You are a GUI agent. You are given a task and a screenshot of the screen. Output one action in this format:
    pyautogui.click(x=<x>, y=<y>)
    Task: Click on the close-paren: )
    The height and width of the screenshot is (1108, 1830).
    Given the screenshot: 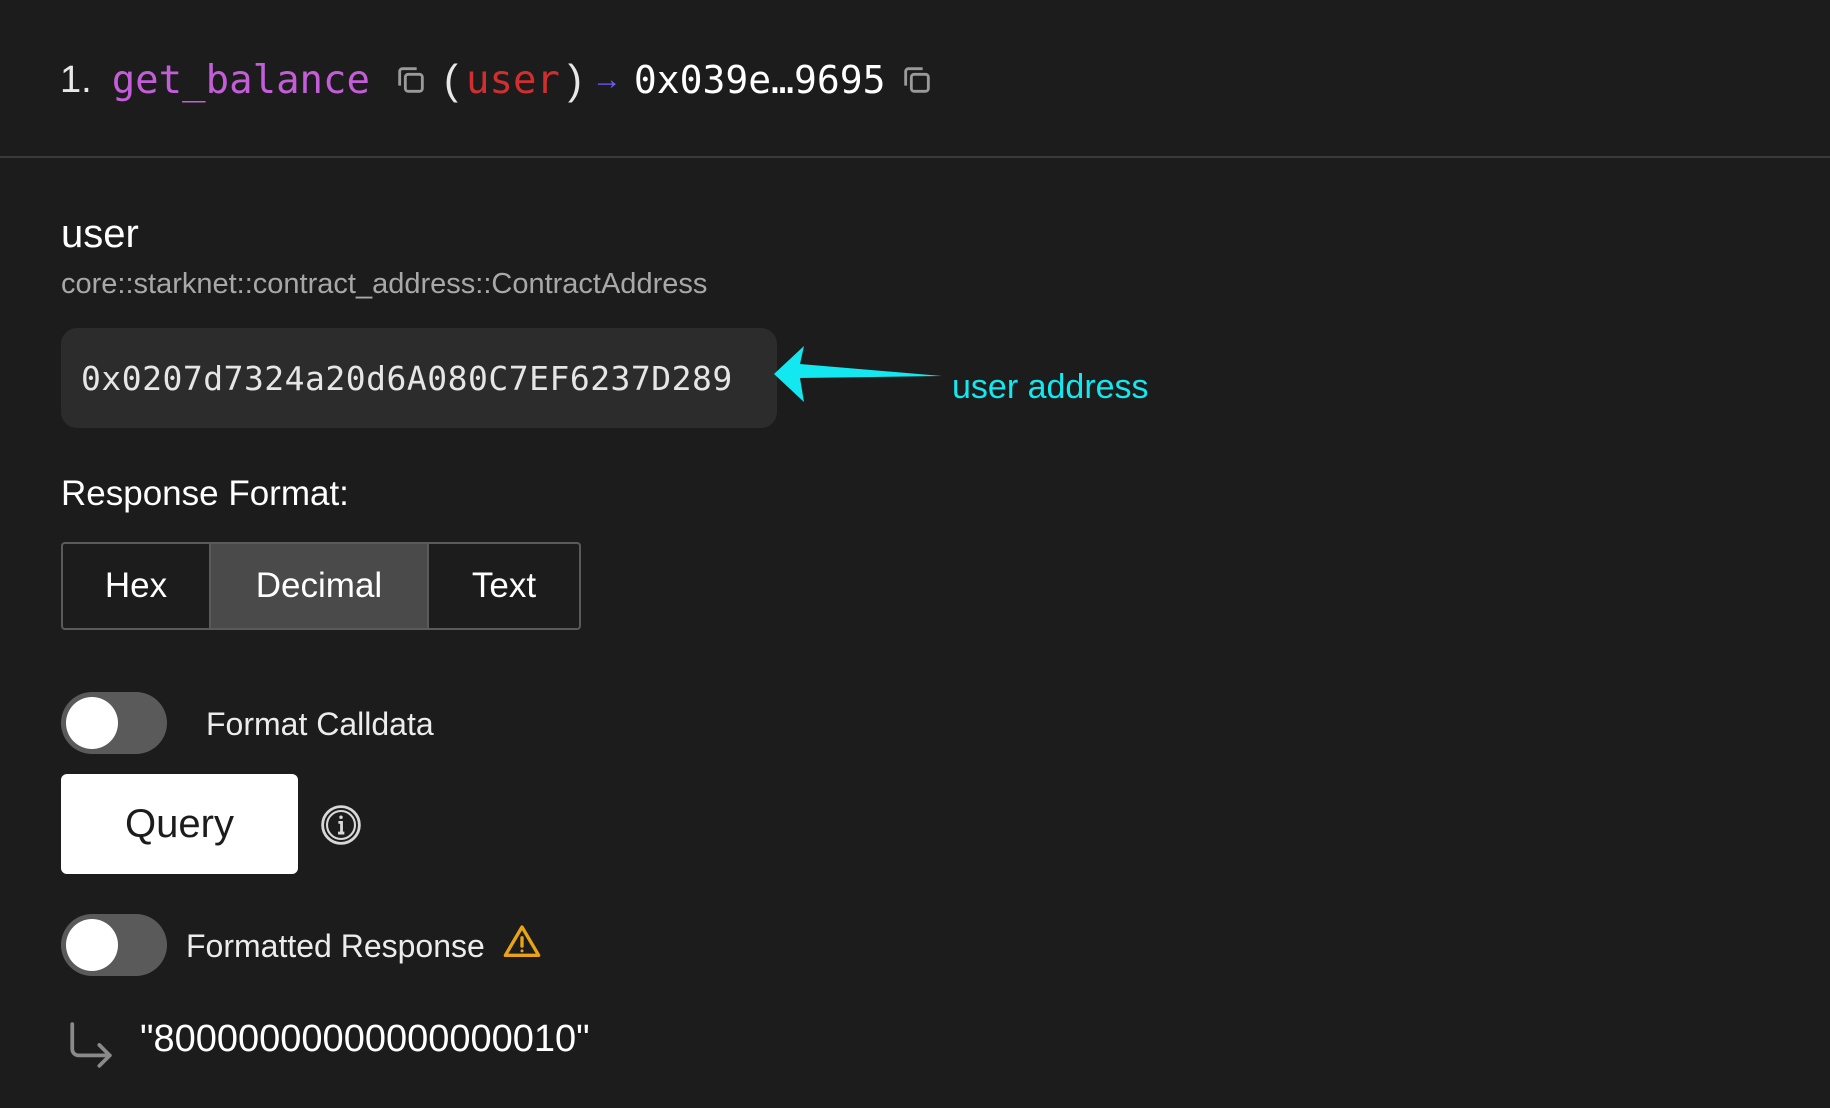 What is the action you would take?
    pyautogui.click(x=574, y=79)
    